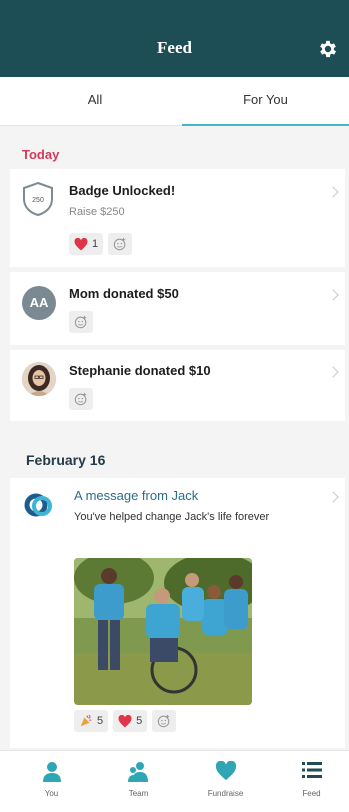  What do you see at coordinates (308, 781) in the screenshot?
I see `nav-item-feed: Feed` at bounding box center [308, 781].